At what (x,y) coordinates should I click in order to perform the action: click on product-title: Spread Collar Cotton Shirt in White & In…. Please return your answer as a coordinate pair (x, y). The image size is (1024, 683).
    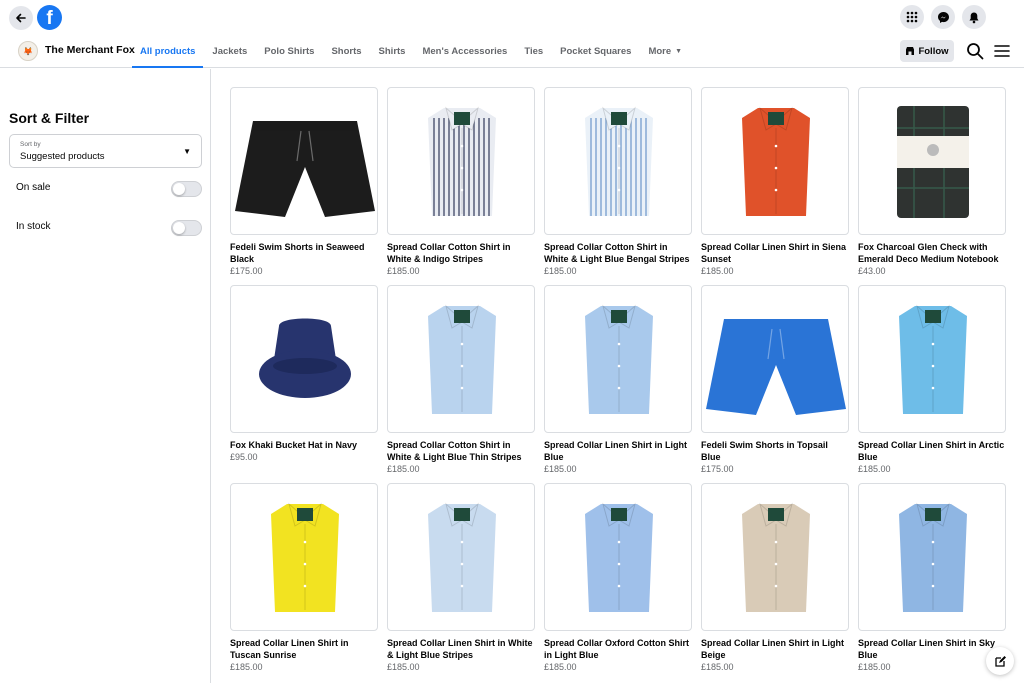
    Looking at the image, I should click on (461, 253).